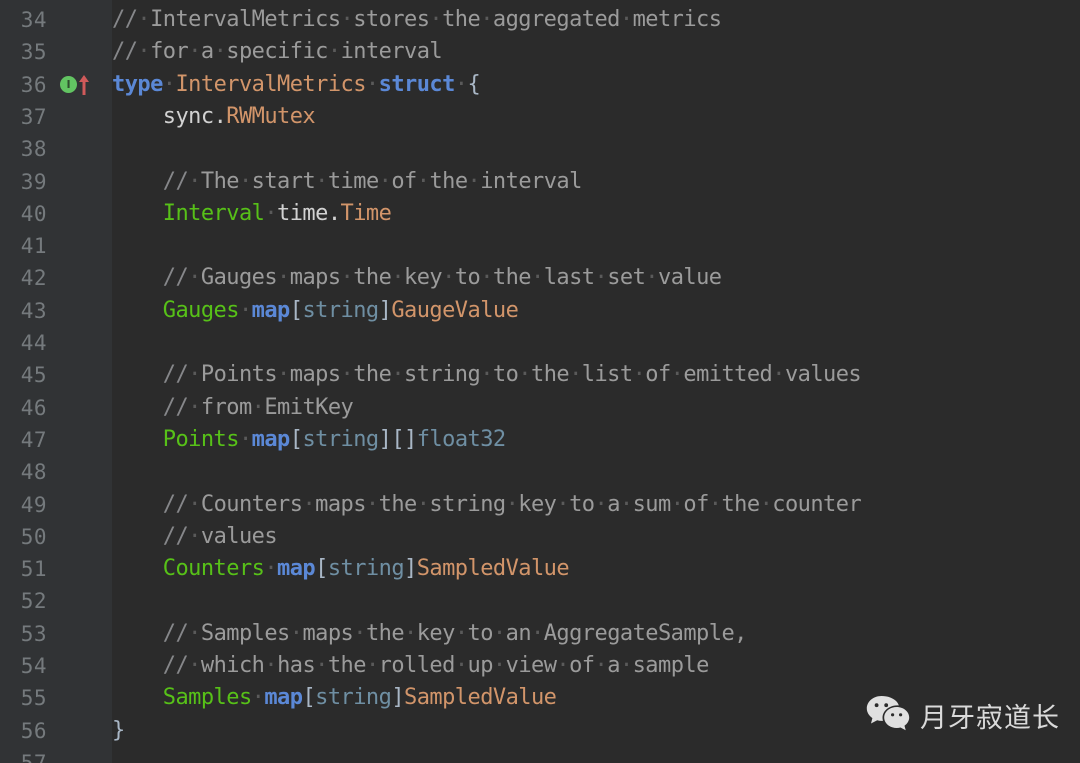 The width and height of the screenshot is (1080, 763). I want to click on line-number: 41, so click(33, 246).